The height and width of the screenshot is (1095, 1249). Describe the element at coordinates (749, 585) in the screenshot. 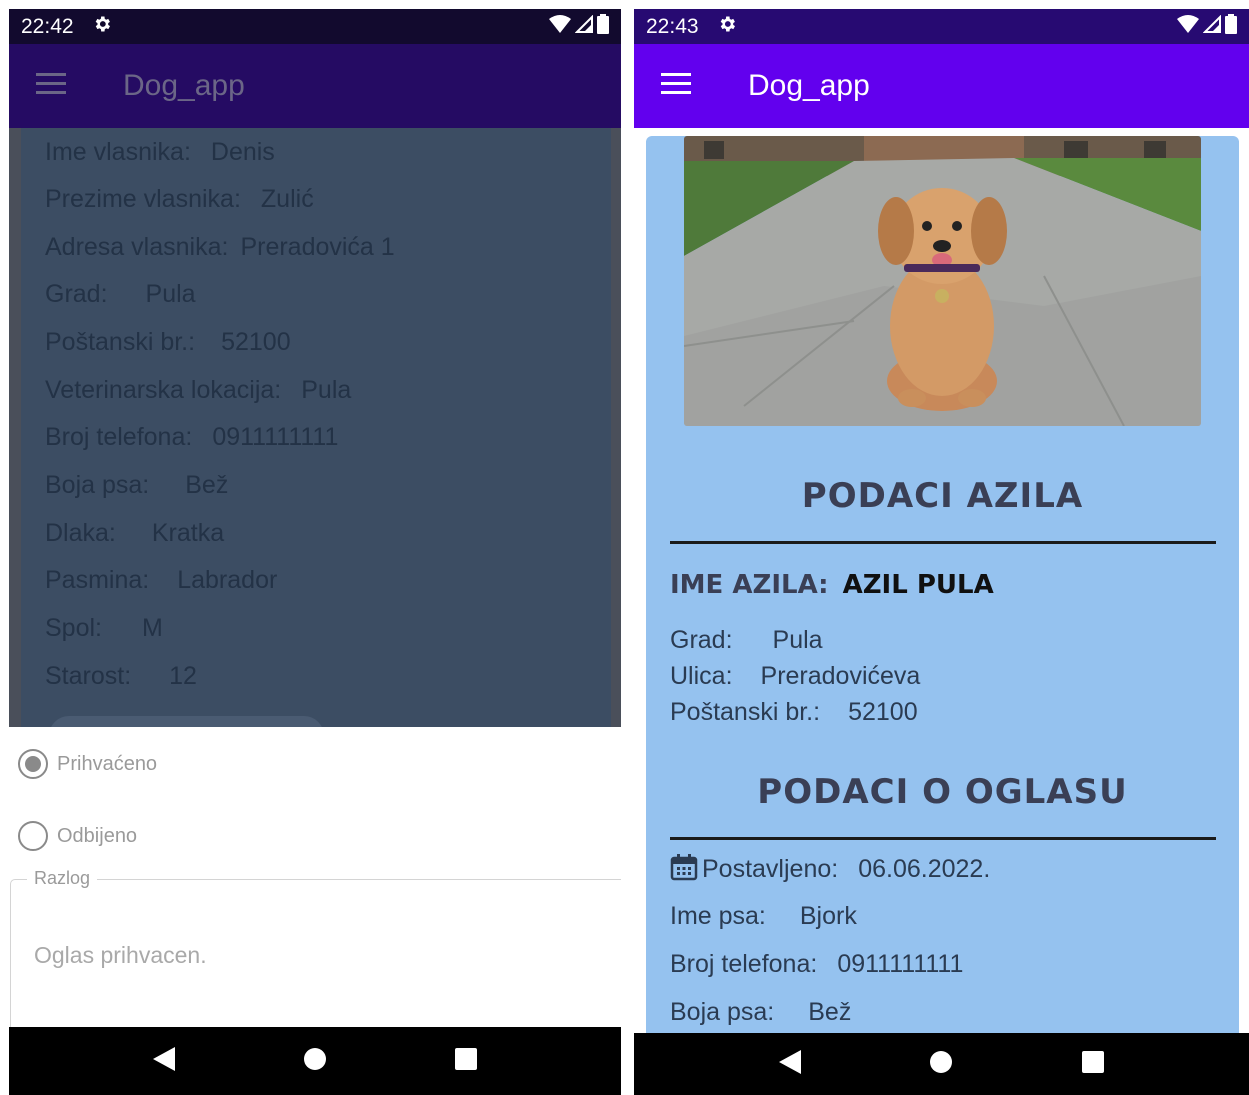

I see `shelter-name-label: Ime azila:` at that location.